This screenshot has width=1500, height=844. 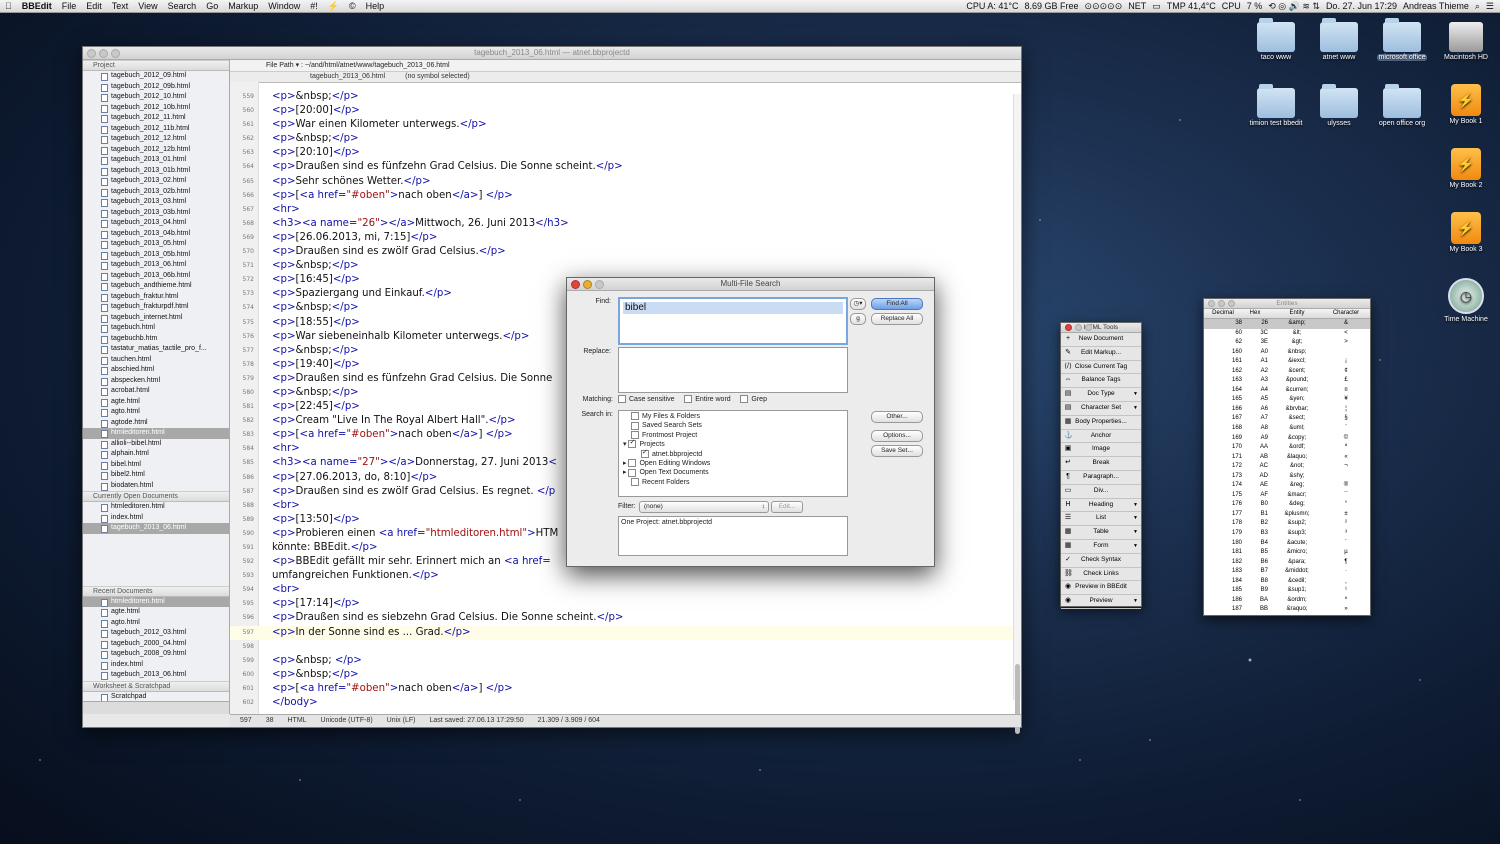 I want to click on file-list-item: agto.html, so click(x=156, y=623).